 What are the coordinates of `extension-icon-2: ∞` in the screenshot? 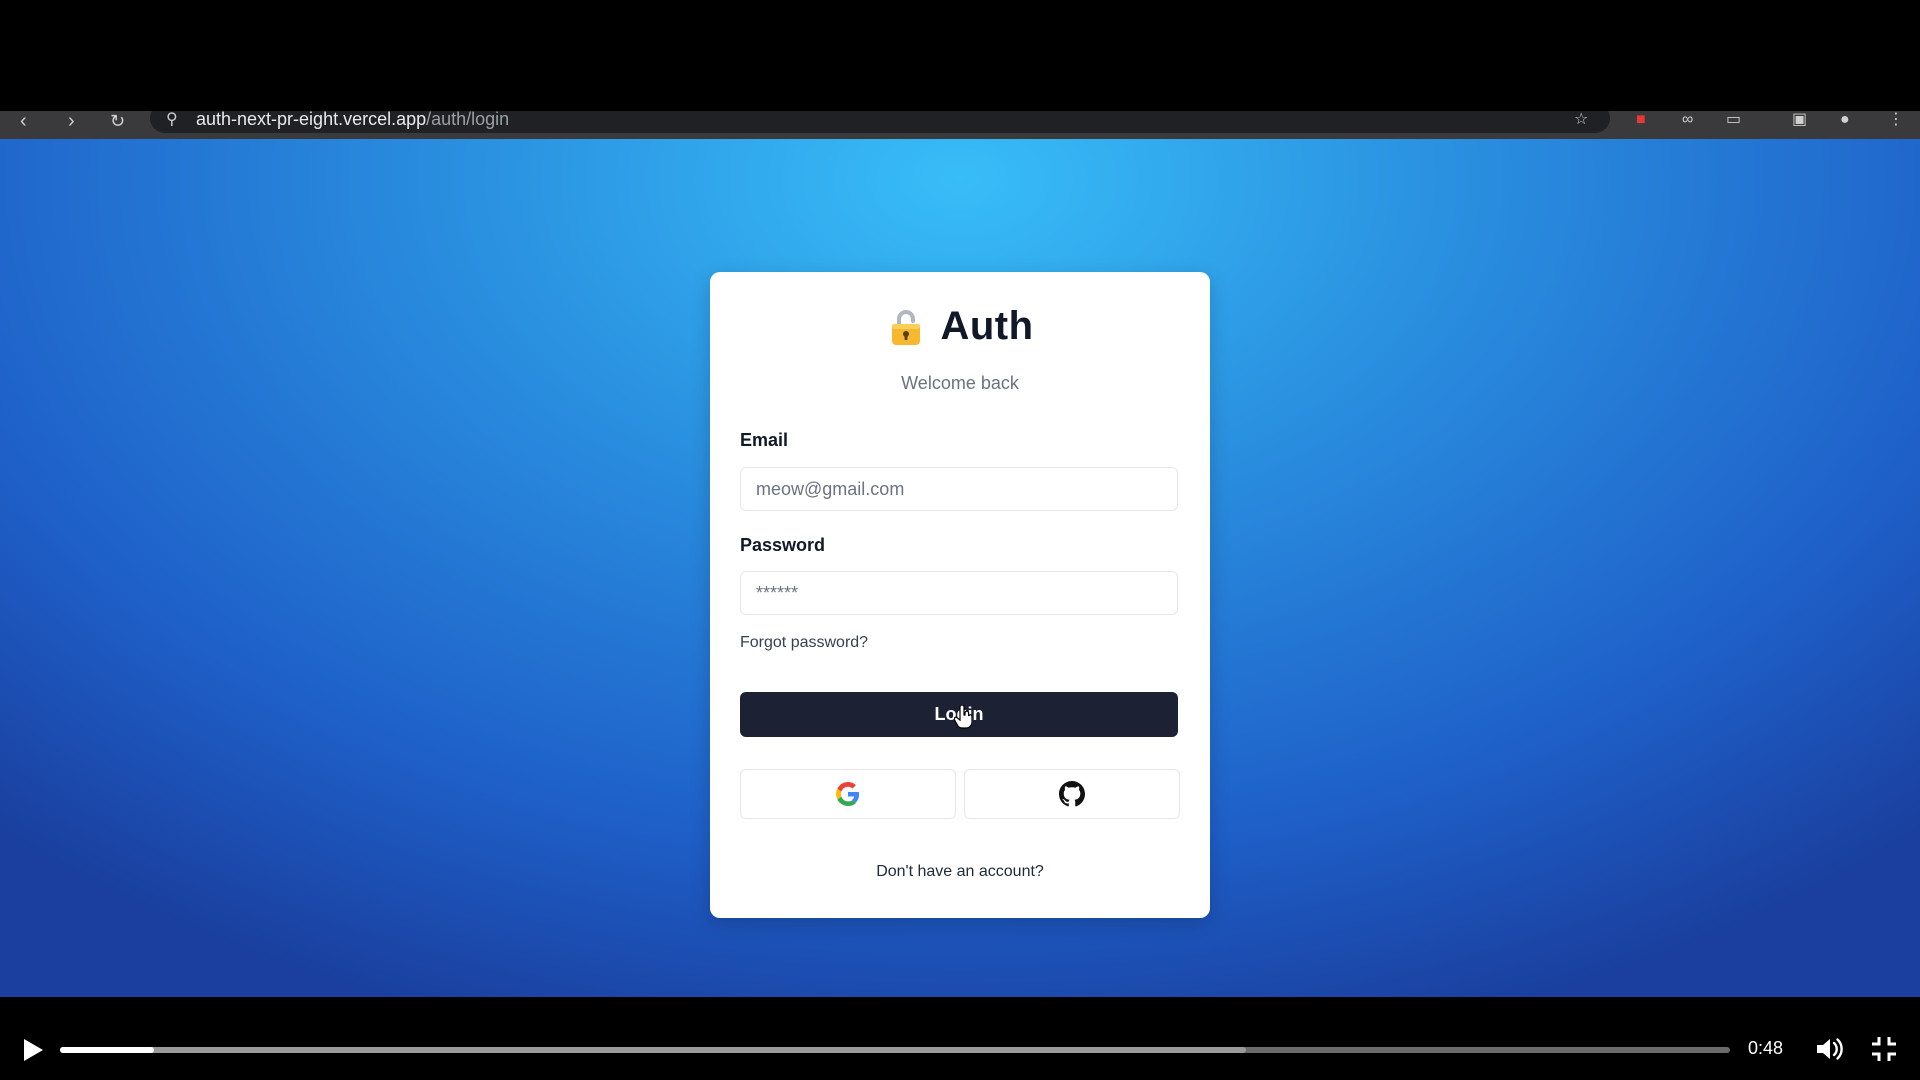 It's located at (1687, 120).